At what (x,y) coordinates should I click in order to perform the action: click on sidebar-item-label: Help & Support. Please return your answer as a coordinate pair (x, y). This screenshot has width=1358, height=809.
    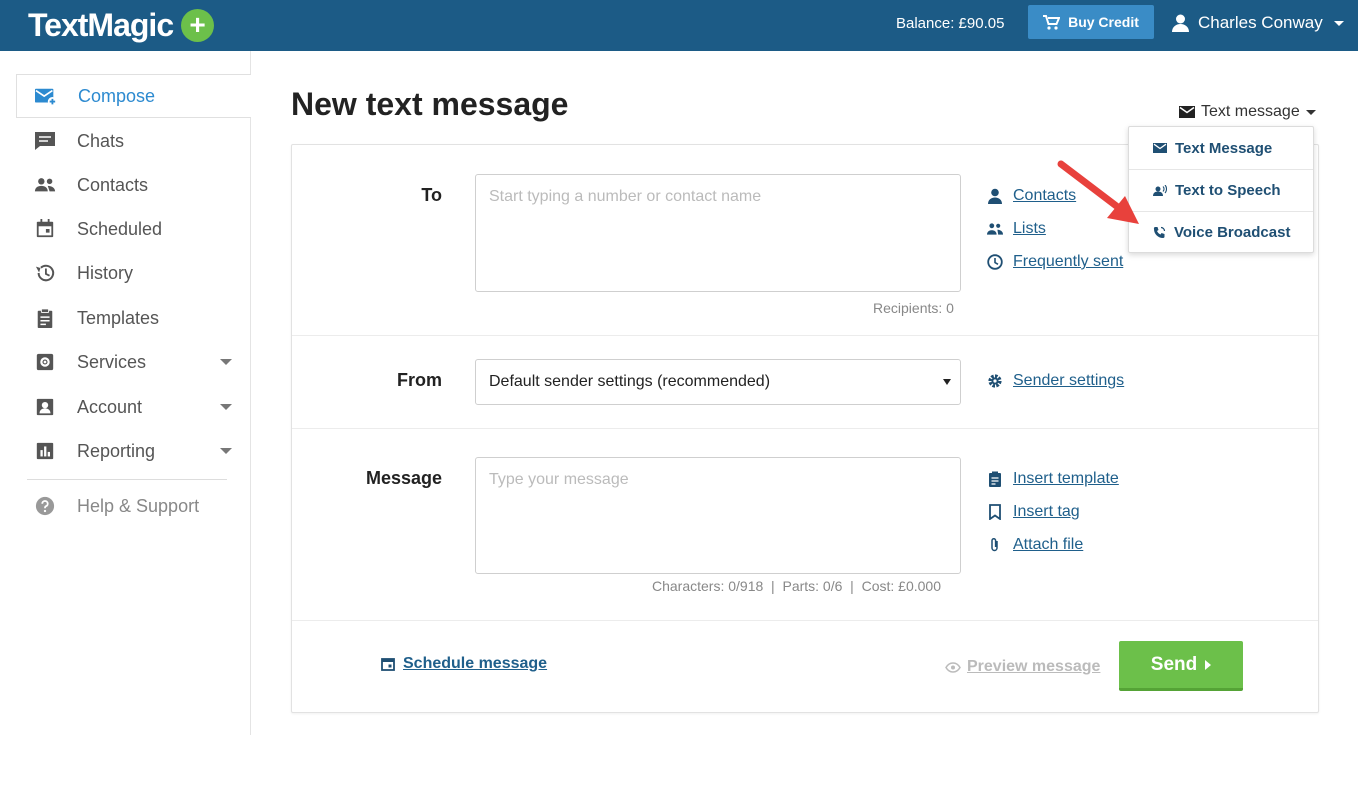
    Looking at the image, I should click on (138, 505).